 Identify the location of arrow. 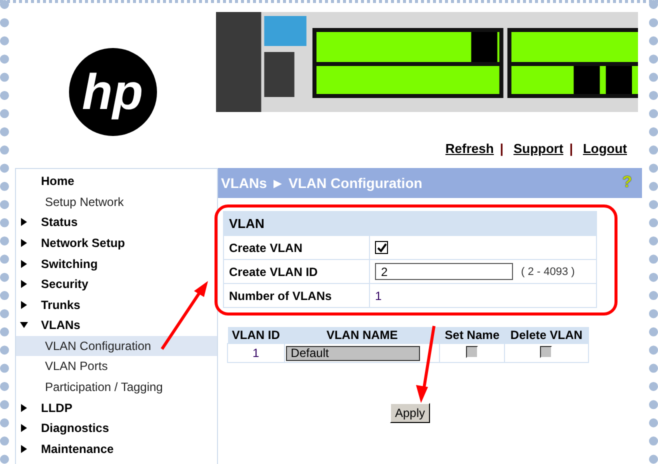
(184, 315).